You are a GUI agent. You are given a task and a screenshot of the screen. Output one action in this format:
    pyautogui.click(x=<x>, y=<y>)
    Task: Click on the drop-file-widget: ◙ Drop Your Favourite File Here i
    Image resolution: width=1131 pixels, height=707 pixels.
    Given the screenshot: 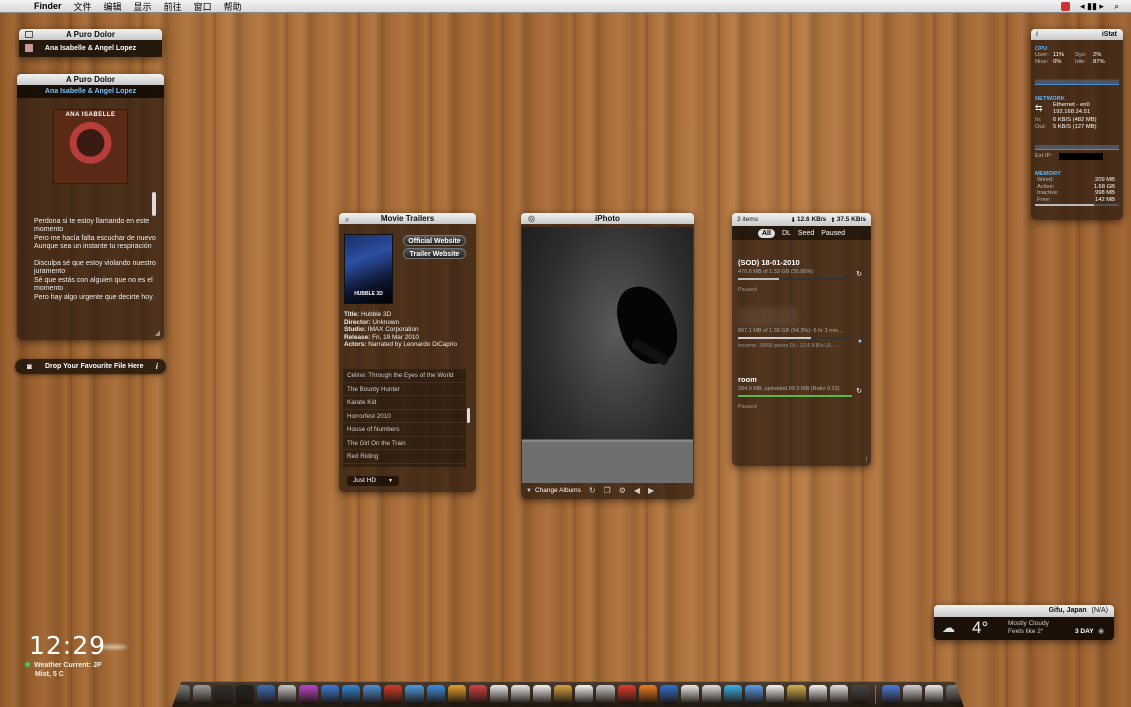 What is the action you would take?
    pyautogui.click(x=90, y=366)
    